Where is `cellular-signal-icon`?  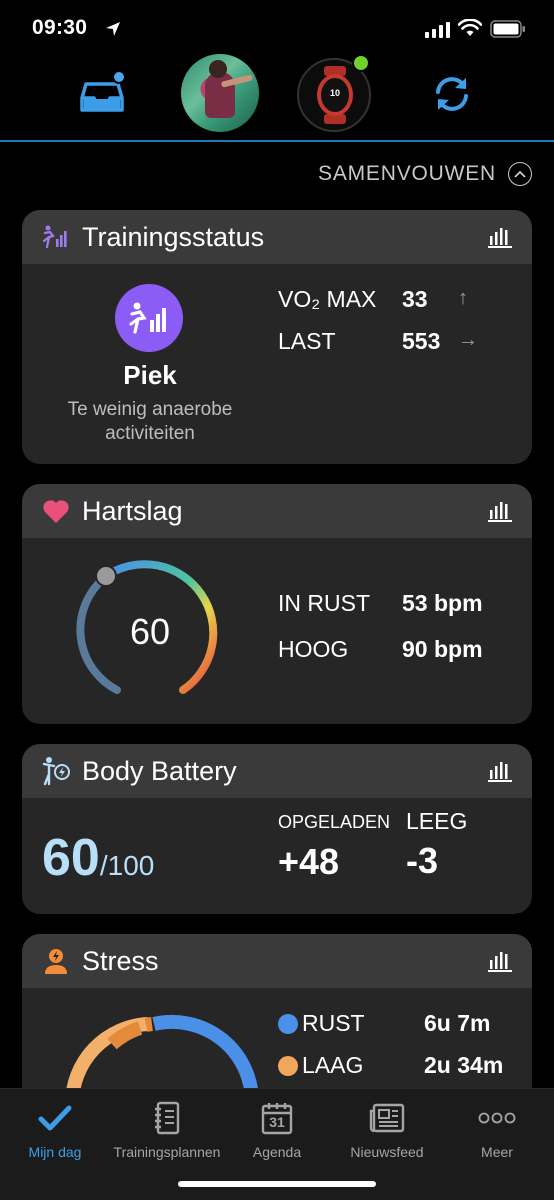
cellular-signal-icon is located at coordinates (437, 30).